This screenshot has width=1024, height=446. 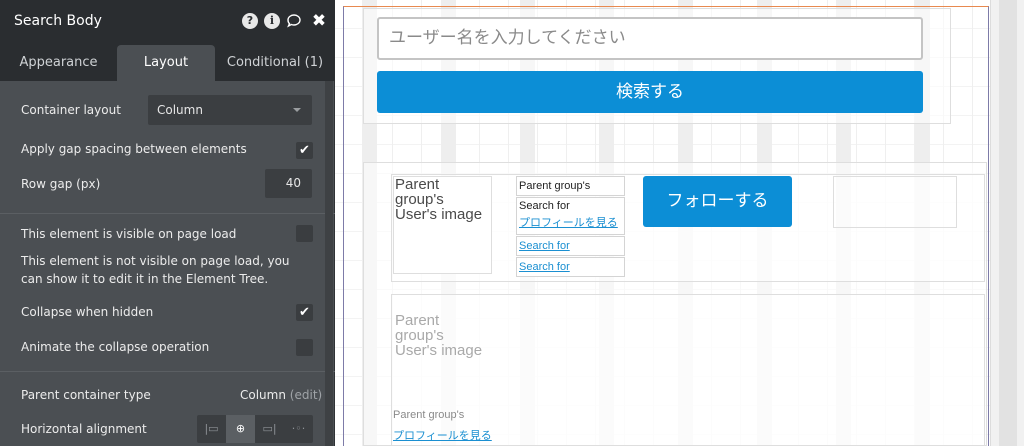 I want to click on parent-container-type-value: Column (edit), so click(x=281, y=395).